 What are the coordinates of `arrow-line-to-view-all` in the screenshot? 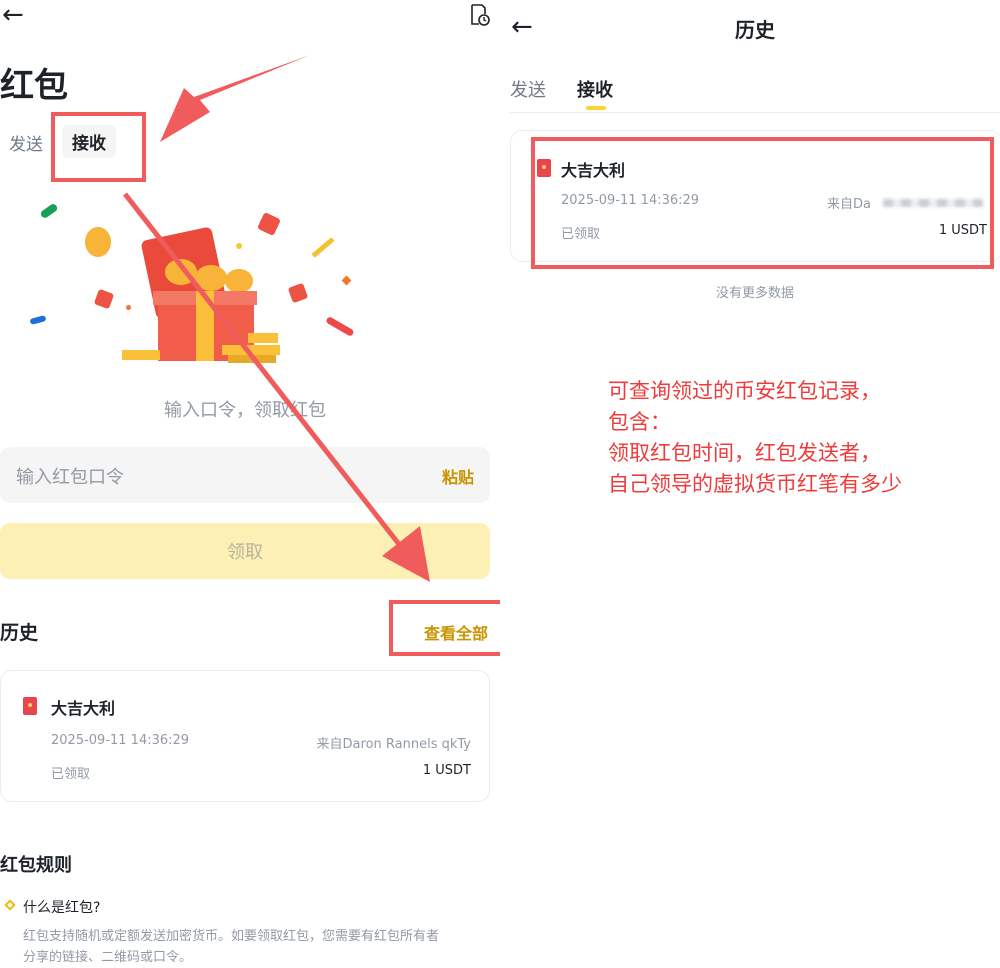 It's located at (263, 371).